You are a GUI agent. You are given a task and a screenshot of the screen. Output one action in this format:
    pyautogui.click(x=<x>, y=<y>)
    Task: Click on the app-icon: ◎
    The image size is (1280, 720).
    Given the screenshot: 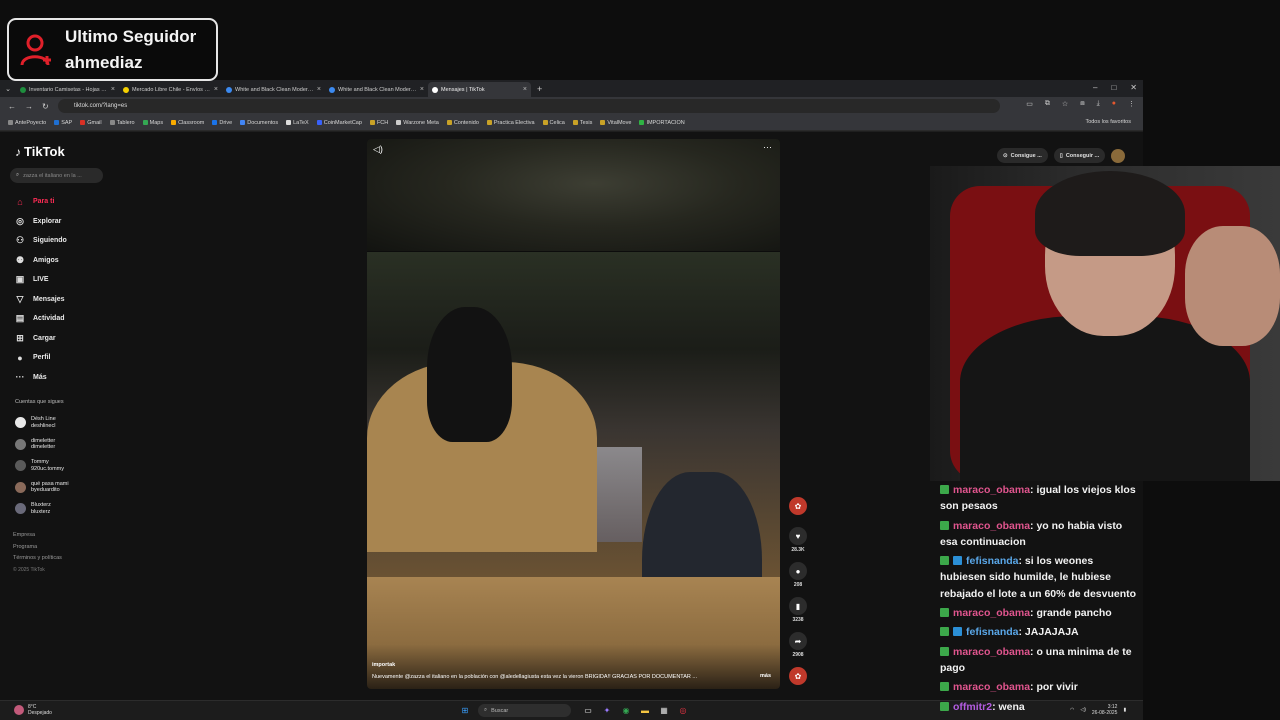 What is the action you would take?
    pyautogui.click(x=683, y=711)
    